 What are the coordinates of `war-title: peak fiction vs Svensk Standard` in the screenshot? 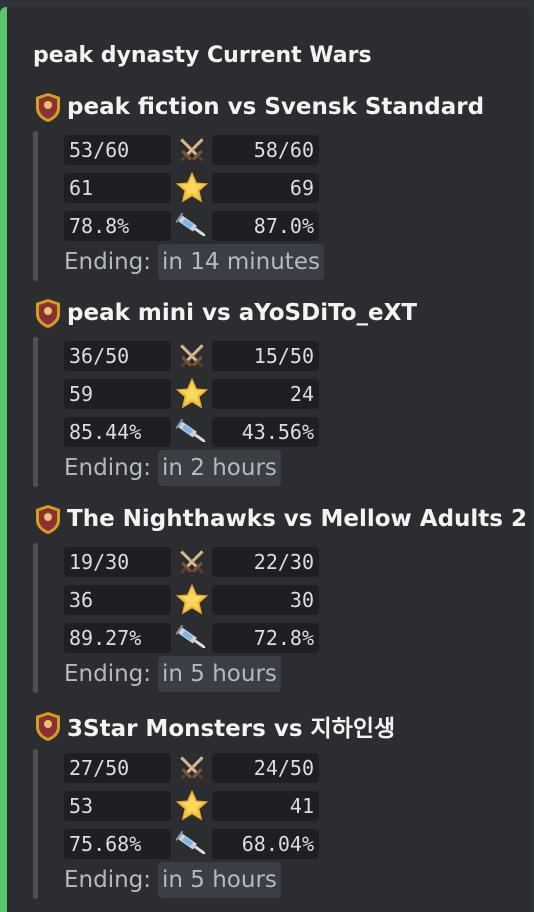 It's located at (276, 107).